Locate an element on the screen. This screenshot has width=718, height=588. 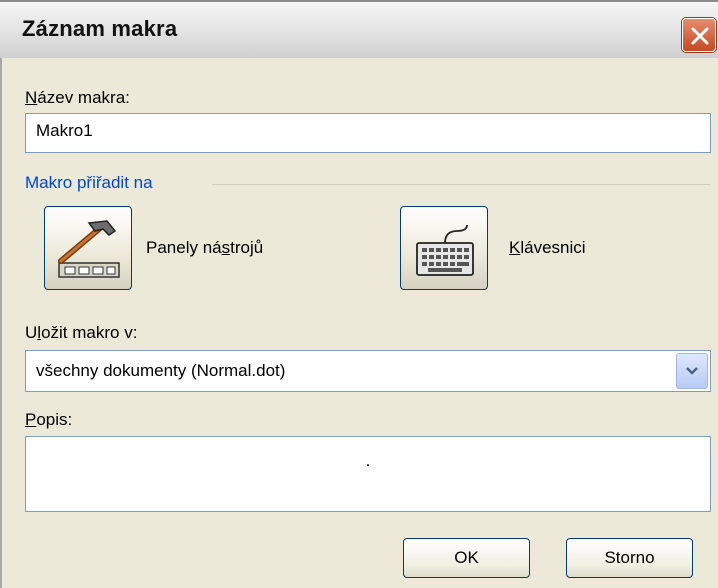
macro-name-label-accel: N is located at coordinates (31, 97).